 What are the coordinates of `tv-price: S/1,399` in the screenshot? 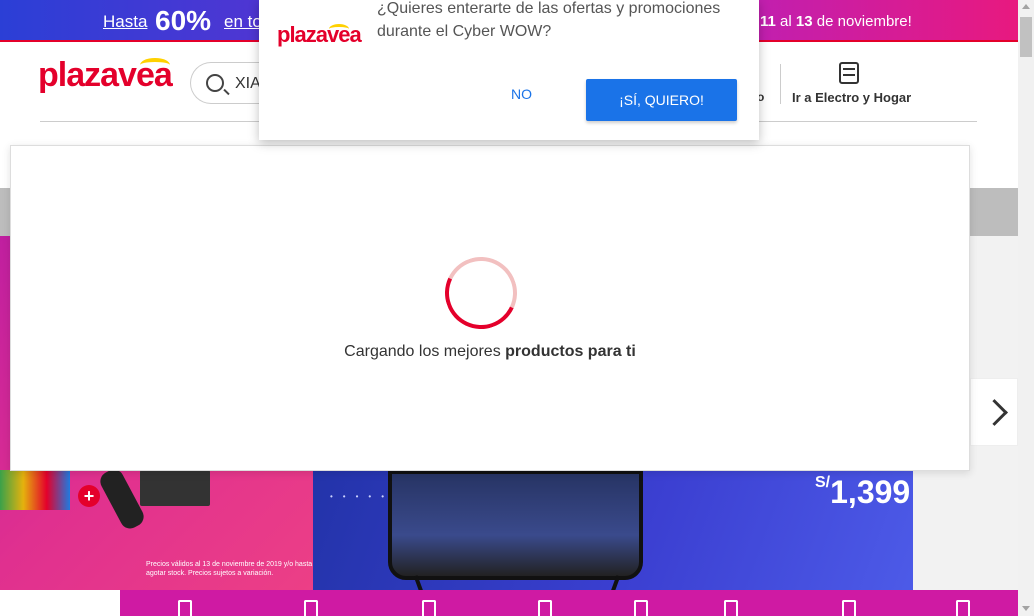 It's located at (863, 492).